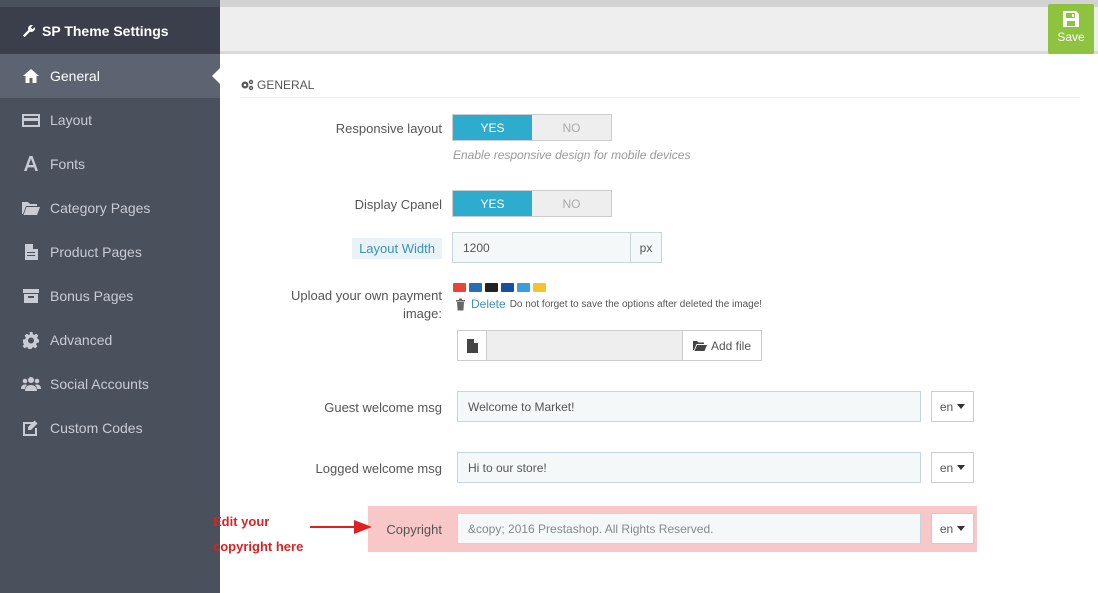 Image resolution: width=1098 pixels, height=593 pixels. What do you see at coordinates (258, 546) in the screenshot?
I see `annotation-line2: copyright here` at bounding box center [258, 546].